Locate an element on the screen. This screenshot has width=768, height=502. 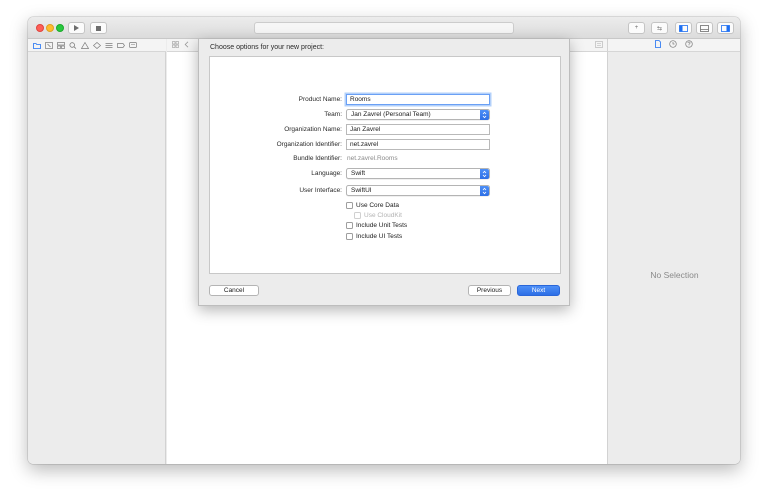
hierarchy-icon is located at coordinates (60, 45).